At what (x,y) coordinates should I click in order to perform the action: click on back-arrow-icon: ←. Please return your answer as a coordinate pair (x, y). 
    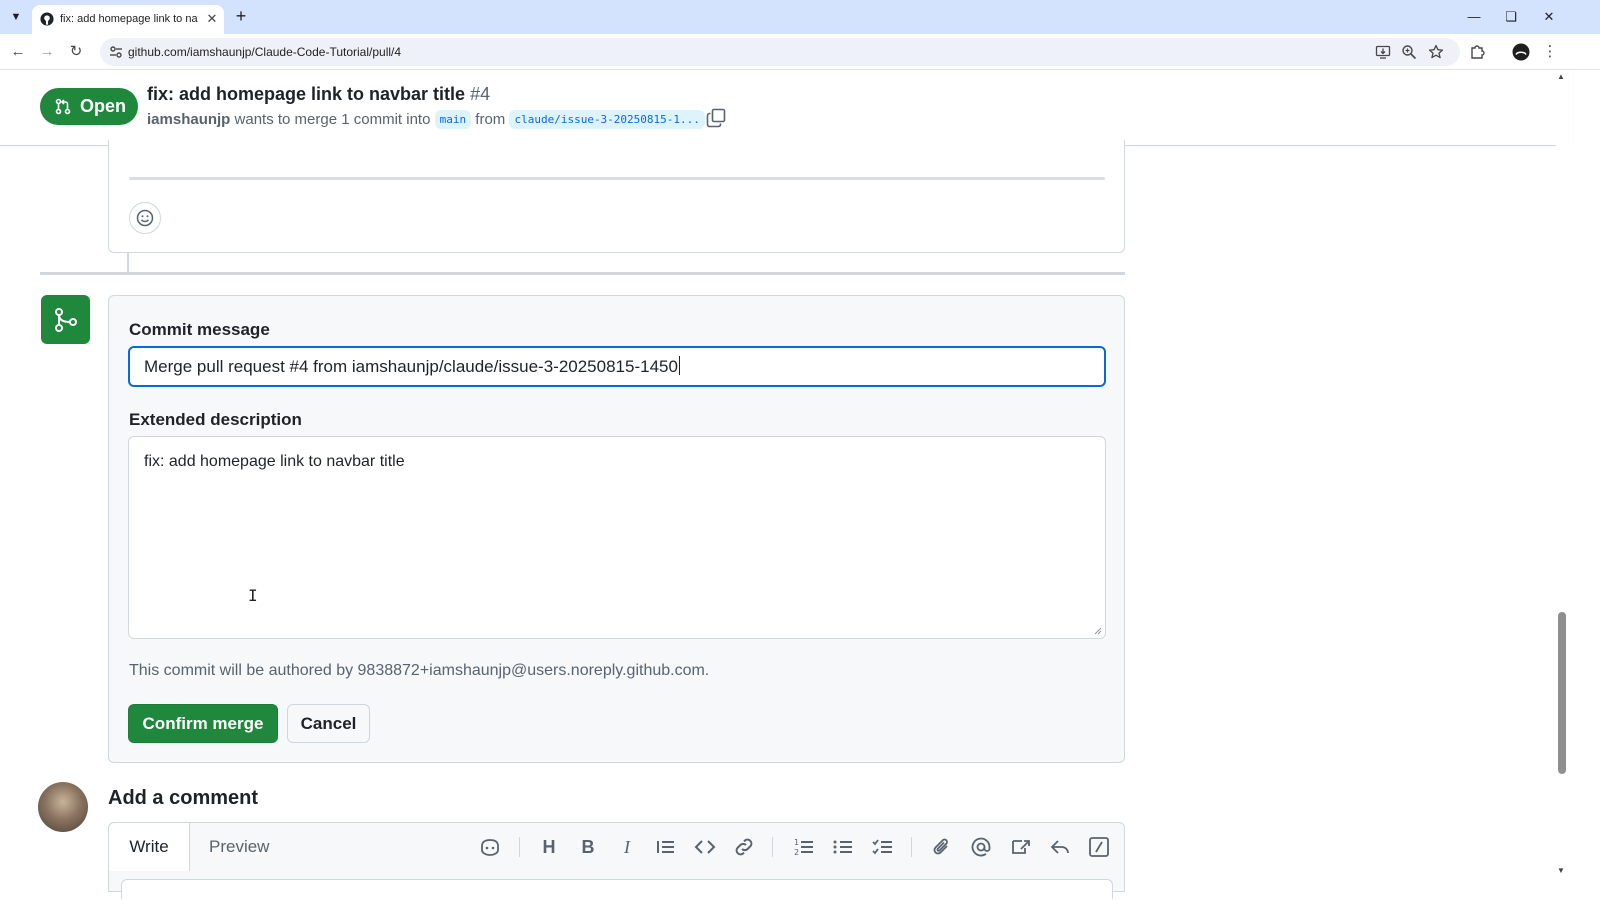
    Looking at the image, I should click on (18, 52).